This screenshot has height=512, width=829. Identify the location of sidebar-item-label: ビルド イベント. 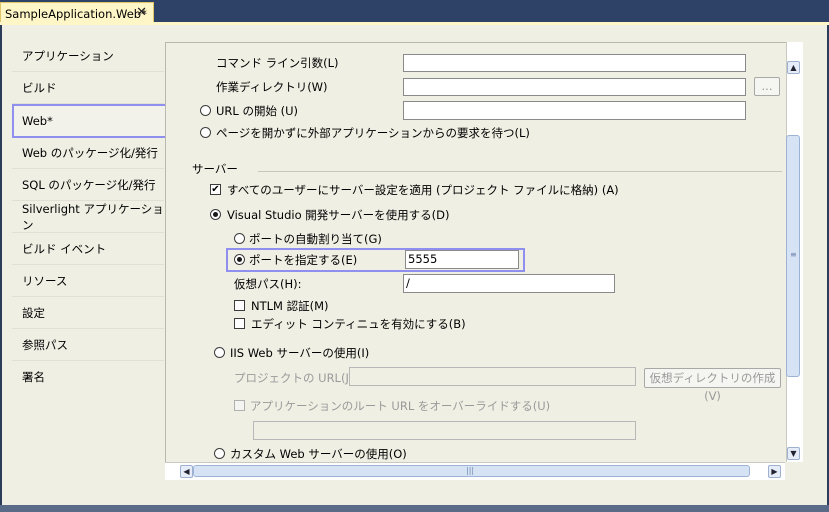
(64, 248).